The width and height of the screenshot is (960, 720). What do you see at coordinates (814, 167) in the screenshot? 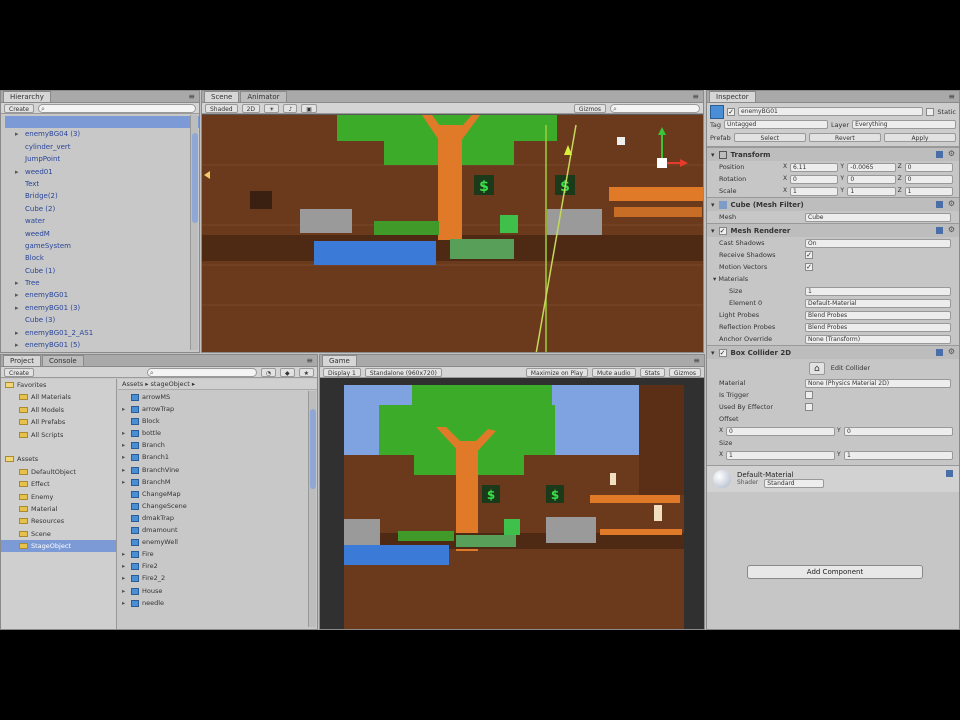
I see `transform-x-field: 6.11` at bounding box center [814, 167].